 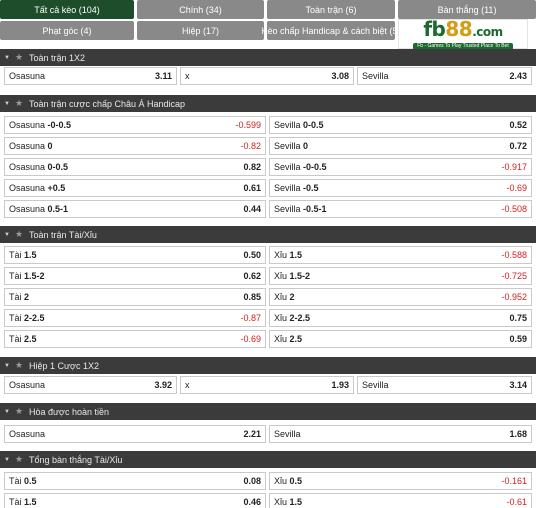 I want to click on odds-cell: Sevilla -0-0.5 -0.917, so click(x=400, y=167).